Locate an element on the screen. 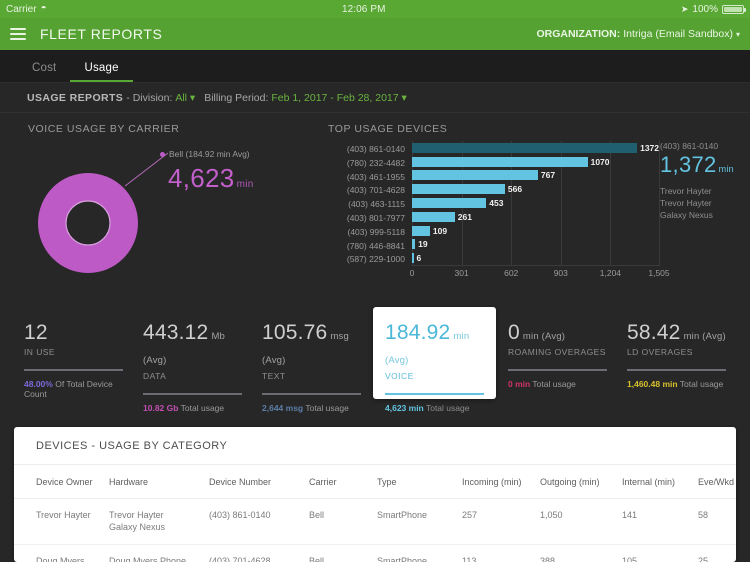  status-left: Carrier ◓ is located at coordinates (26, 9).